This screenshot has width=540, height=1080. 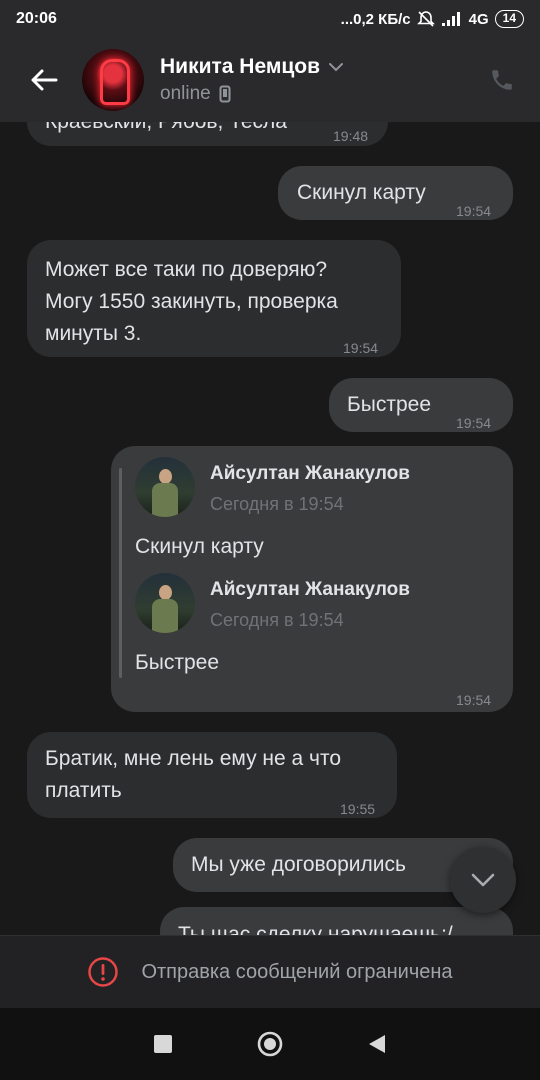 I want to click on messaging-restricted-banner: Отправка сообщений ограничена, so click(x=270, y=971).